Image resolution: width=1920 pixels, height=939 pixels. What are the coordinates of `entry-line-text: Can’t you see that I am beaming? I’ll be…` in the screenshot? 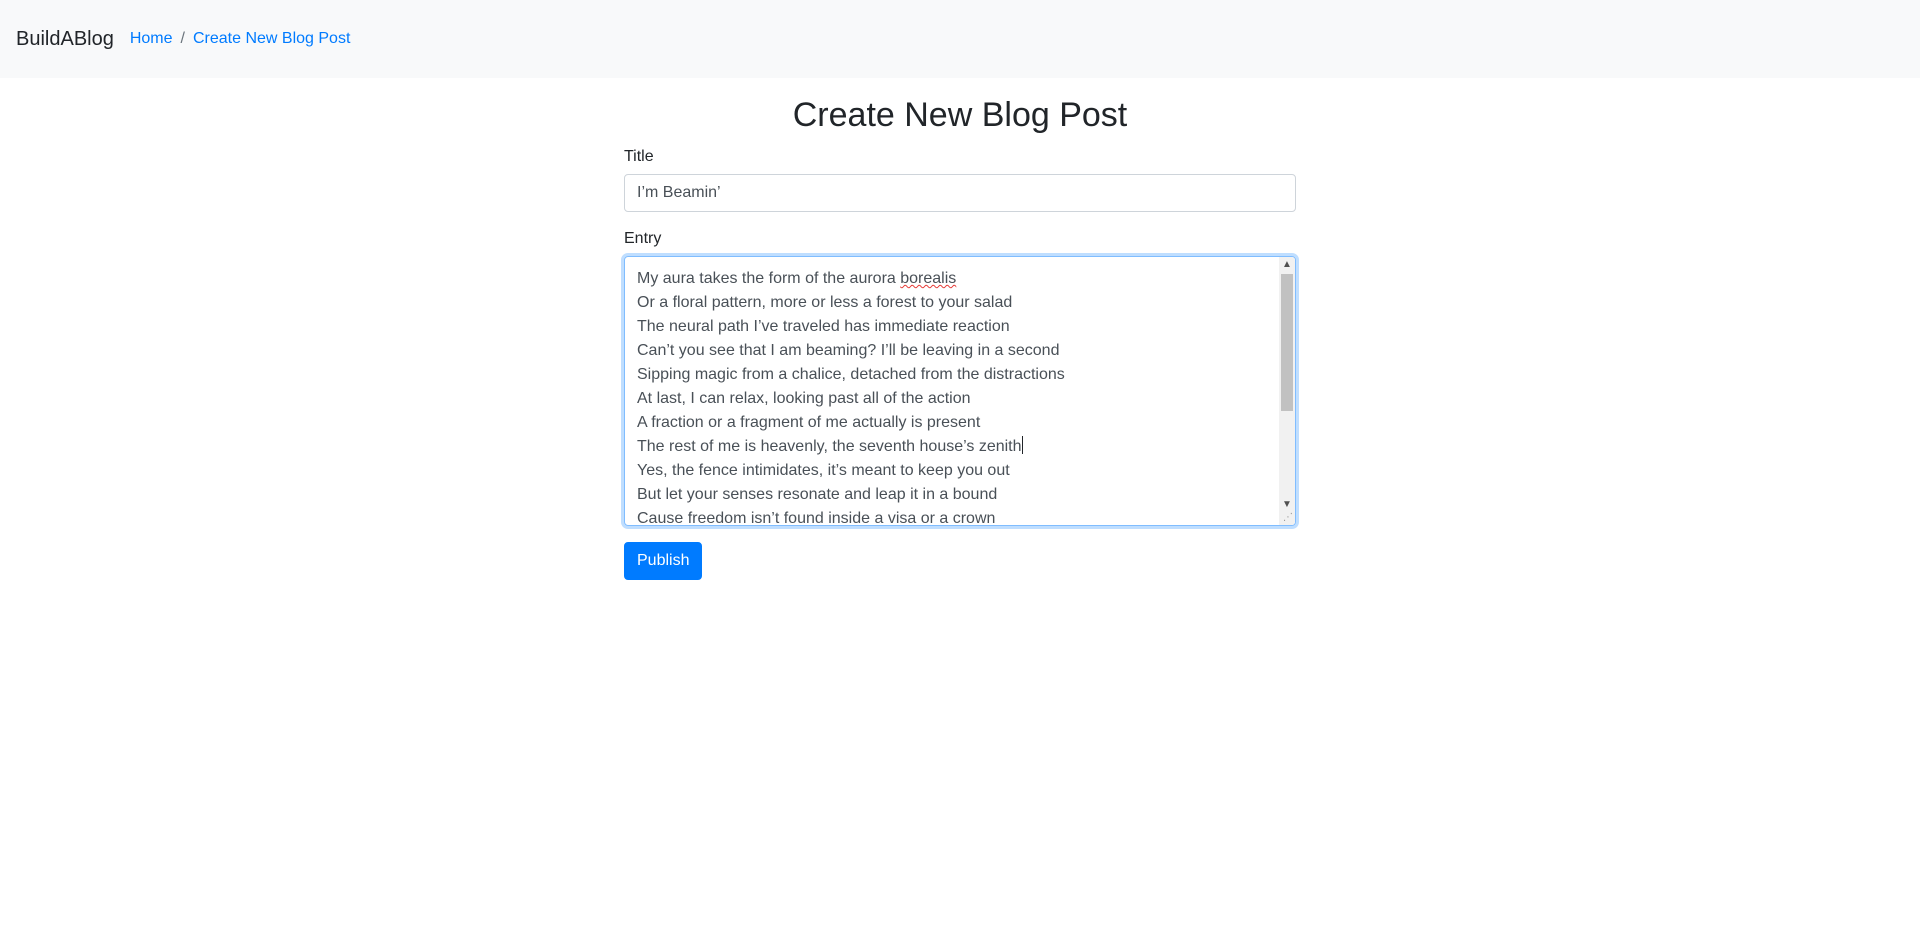 It's located at (848, 350).